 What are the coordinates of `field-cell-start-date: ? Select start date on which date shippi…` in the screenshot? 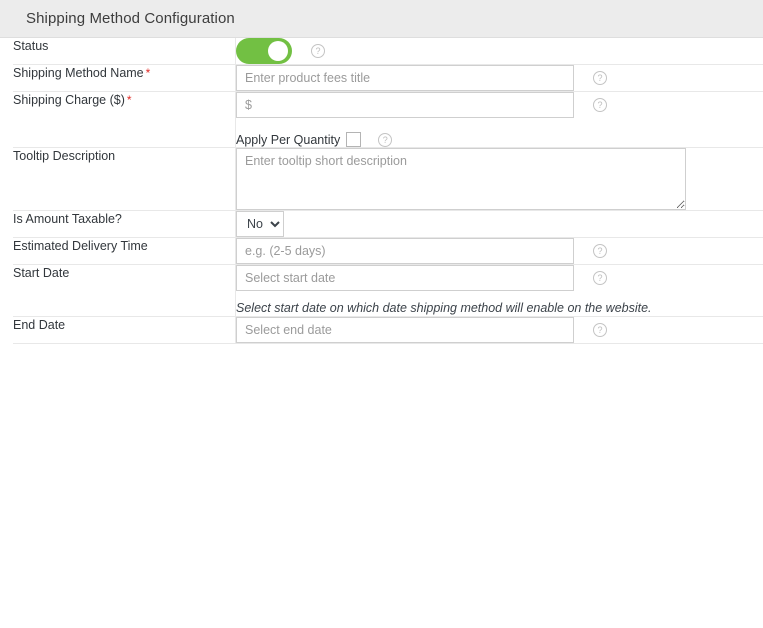 It's located at (499, 291).